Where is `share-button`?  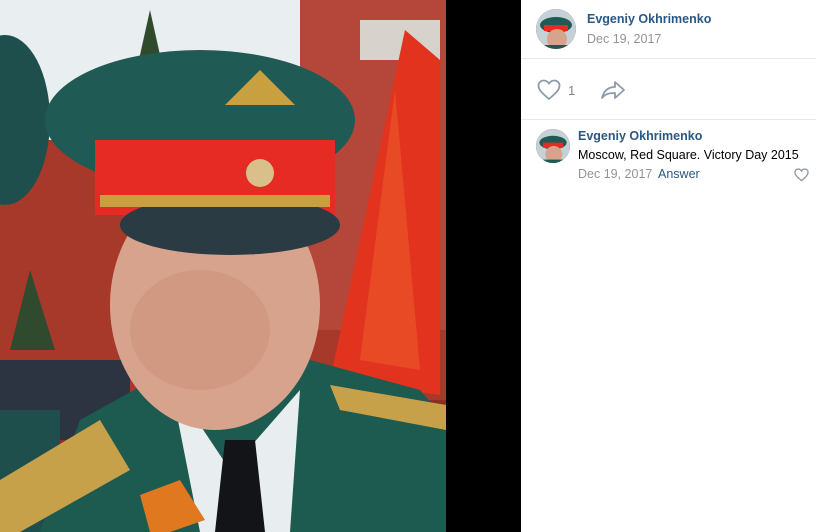 share-button is located at coordinates (613, 90).